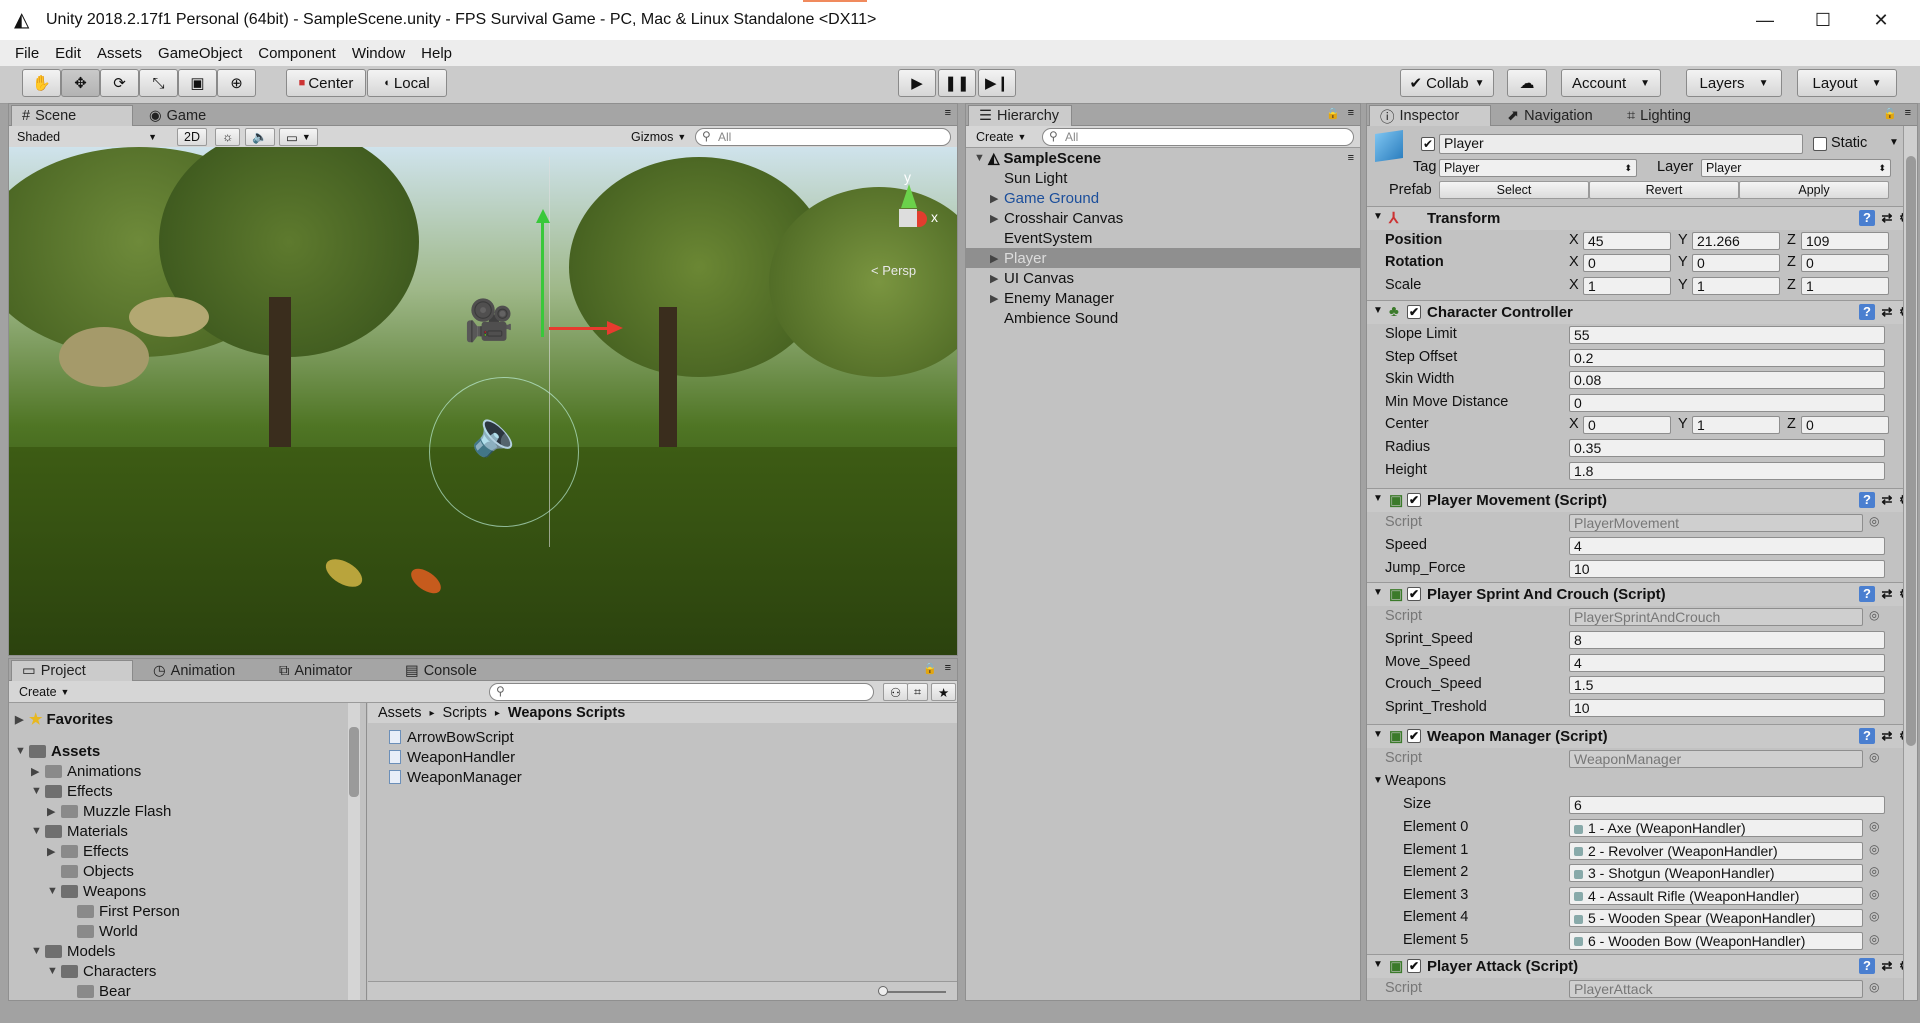 The height and width of the screenshot is (1023, 1920). Describe the element at coordinates (1621, 144) in the screenshot. I see `object-name-field: Player` at that location.